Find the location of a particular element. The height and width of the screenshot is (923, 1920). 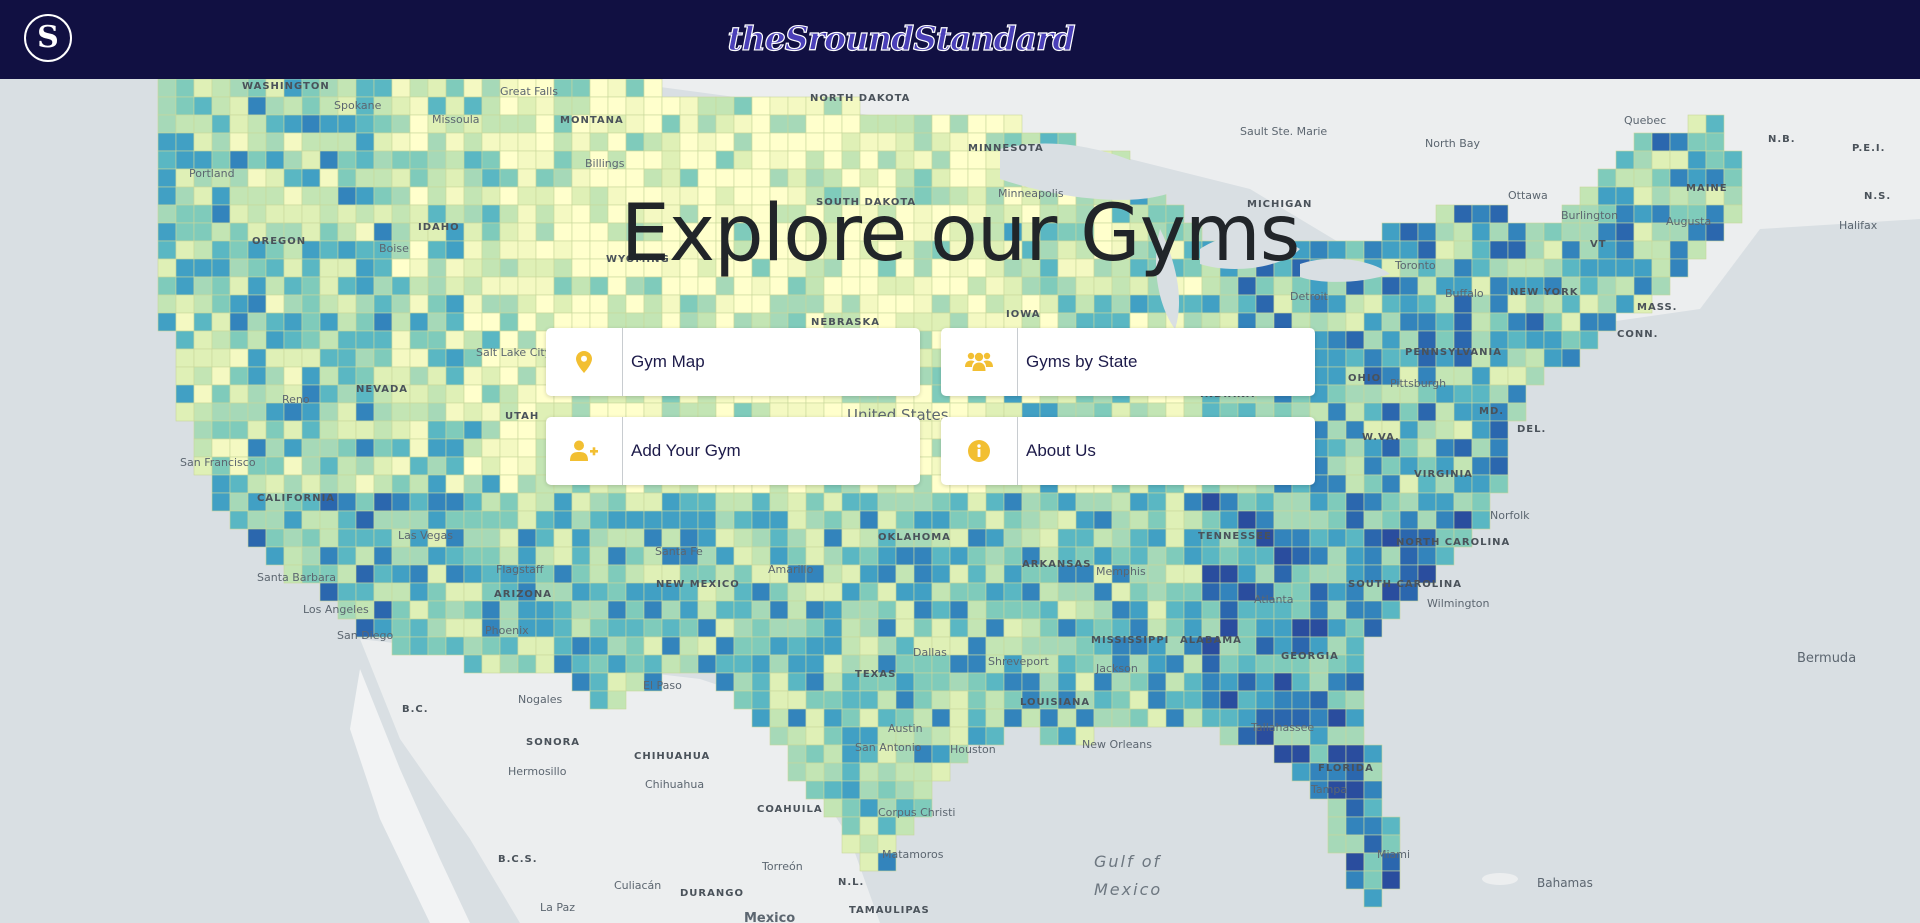

home-logo-button: S is located at coordinates (48, 38).